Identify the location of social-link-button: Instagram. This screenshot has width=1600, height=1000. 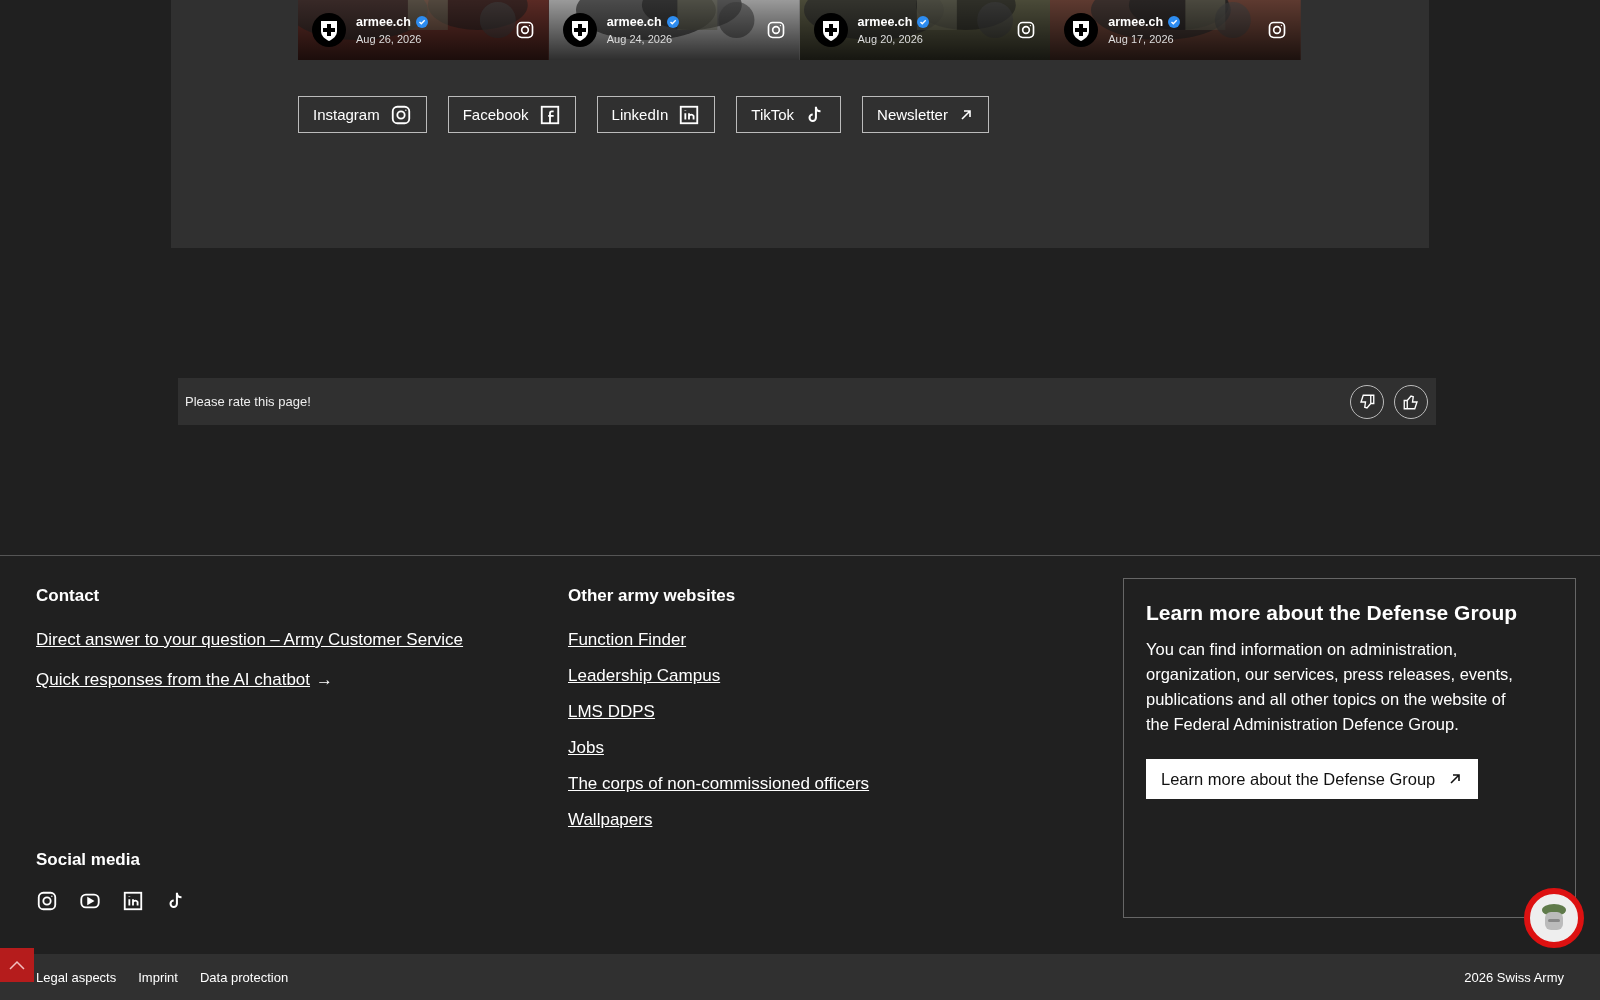
(362, 114).